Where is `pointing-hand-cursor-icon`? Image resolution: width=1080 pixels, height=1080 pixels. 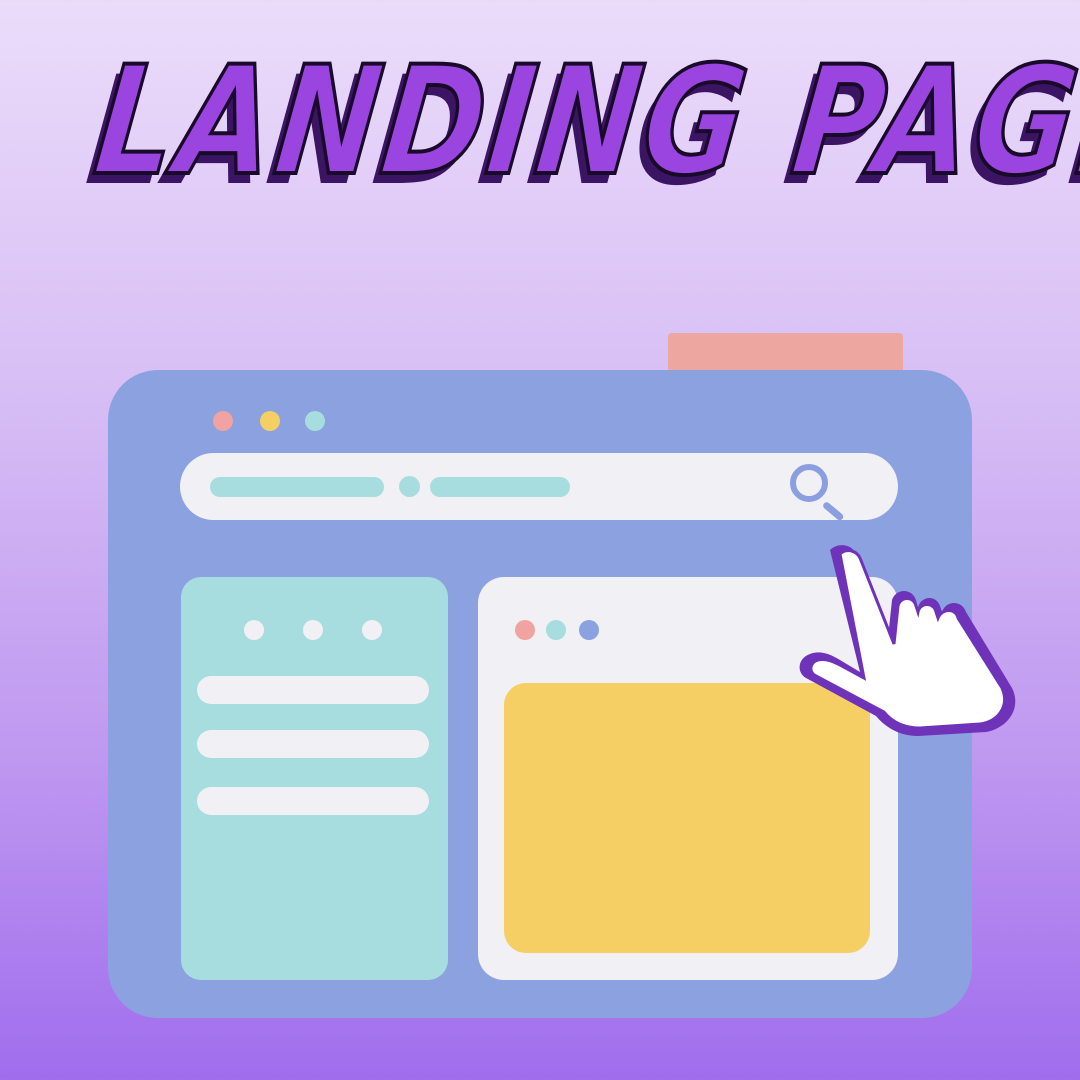 pointing-hand-cursor-icon is located at coordinates (907, 640).